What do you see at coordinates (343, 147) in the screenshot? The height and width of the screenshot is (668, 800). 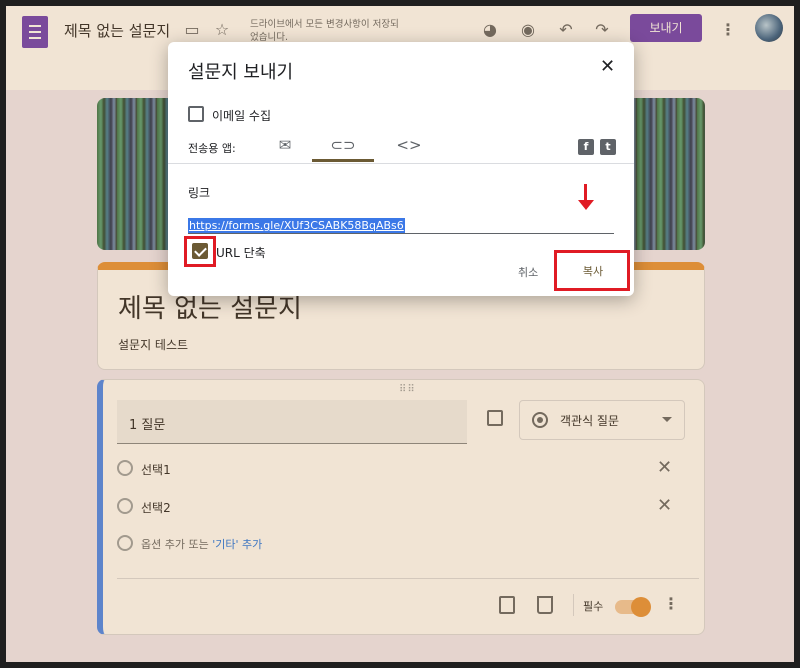 I see `tab-link-icon: ⊂⊃` at bounding box center [343, 147].